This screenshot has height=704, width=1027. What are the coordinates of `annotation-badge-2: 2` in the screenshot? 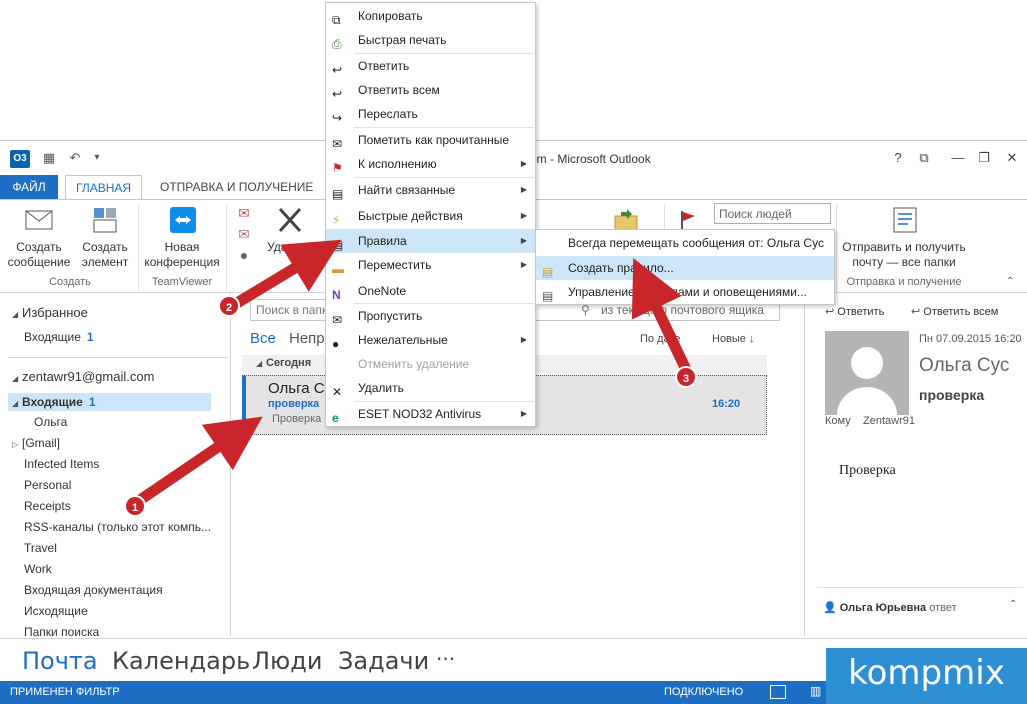 It's located at (229, 306).